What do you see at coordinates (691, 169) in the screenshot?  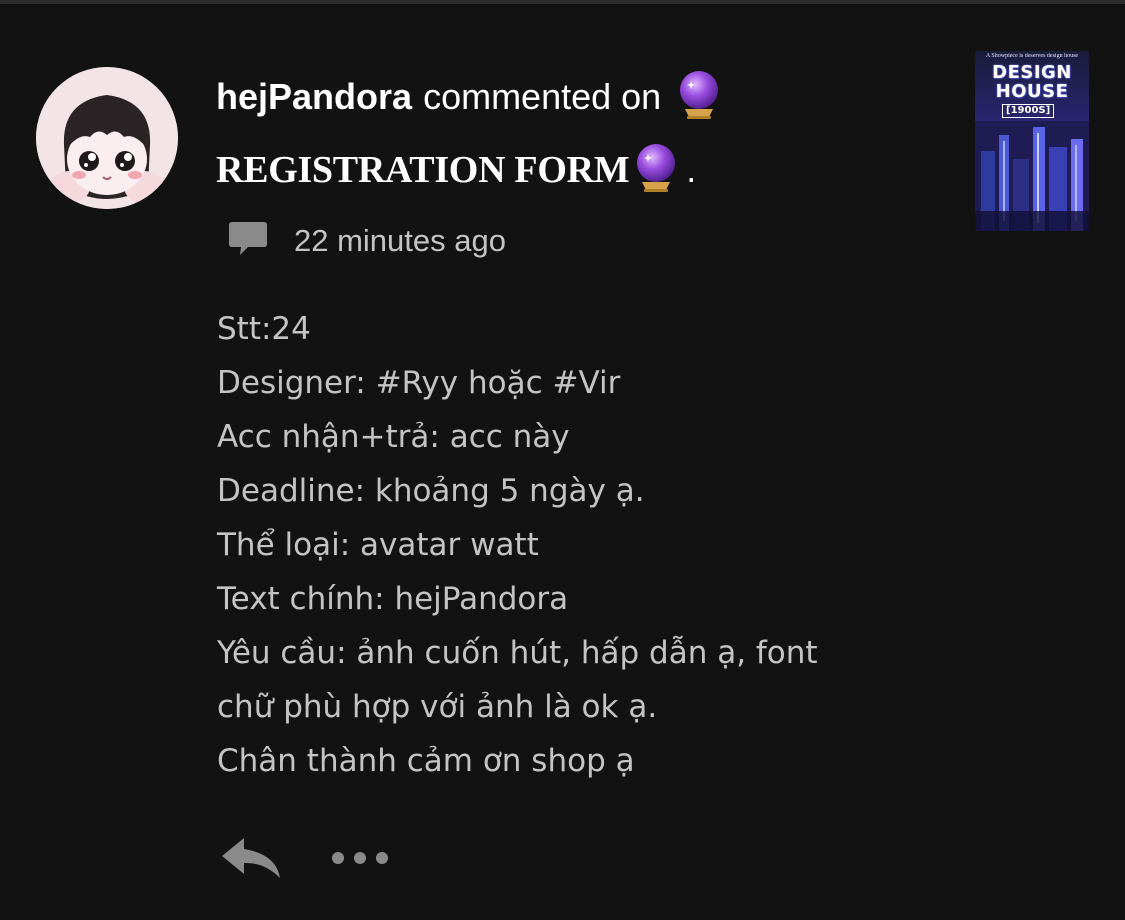 I see `title-suffix: .` at bounding box center [691, 169].